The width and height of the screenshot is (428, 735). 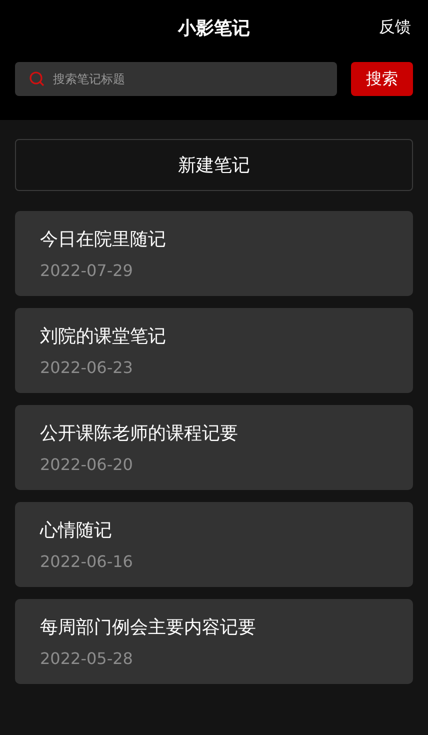 I want to click on note-title: 今日在院里随记, so click(x=103, y=239).